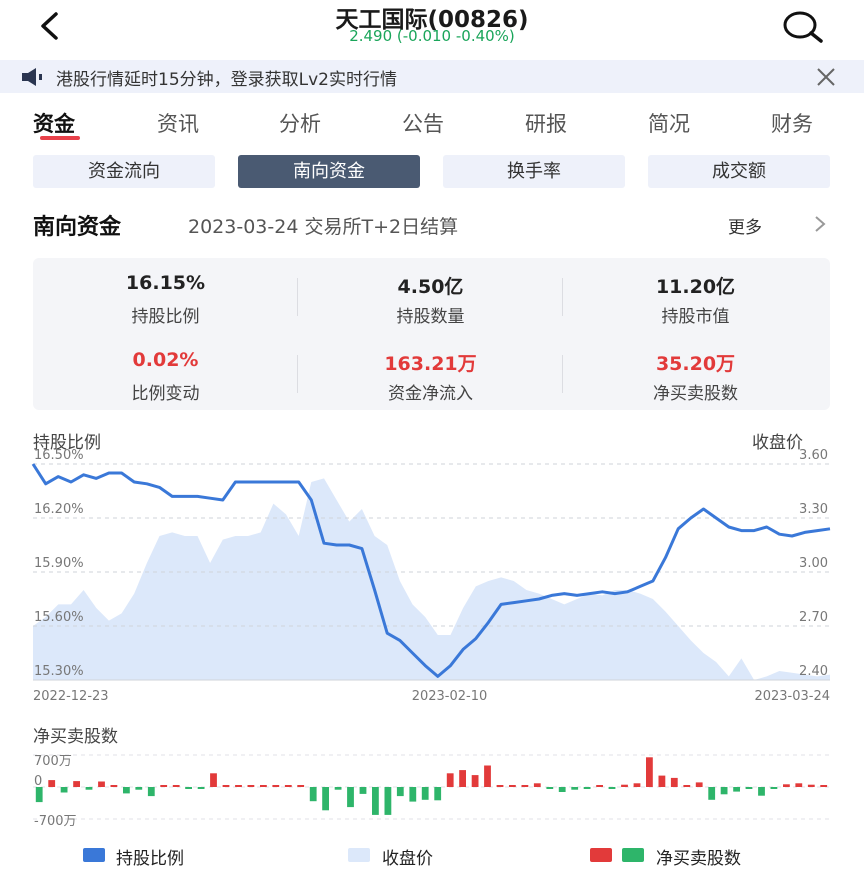 This screenshot has width=864, height=880. I want to click on chevron-right-icon, so click(820, 224).